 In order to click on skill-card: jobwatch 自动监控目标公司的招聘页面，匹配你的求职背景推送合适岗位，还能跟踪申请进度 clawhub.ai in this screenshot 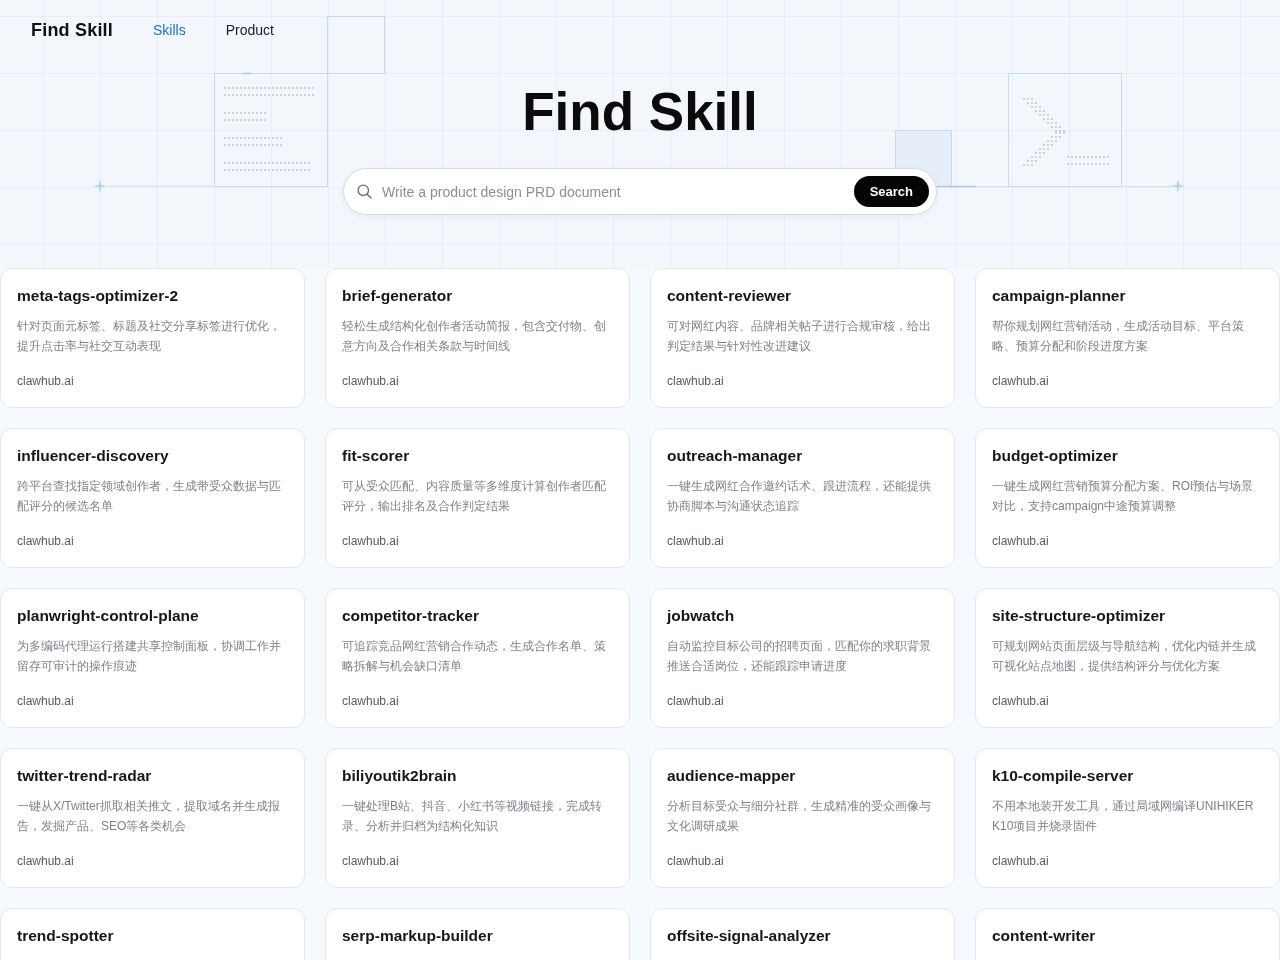, I will do `click(802, 658)`.